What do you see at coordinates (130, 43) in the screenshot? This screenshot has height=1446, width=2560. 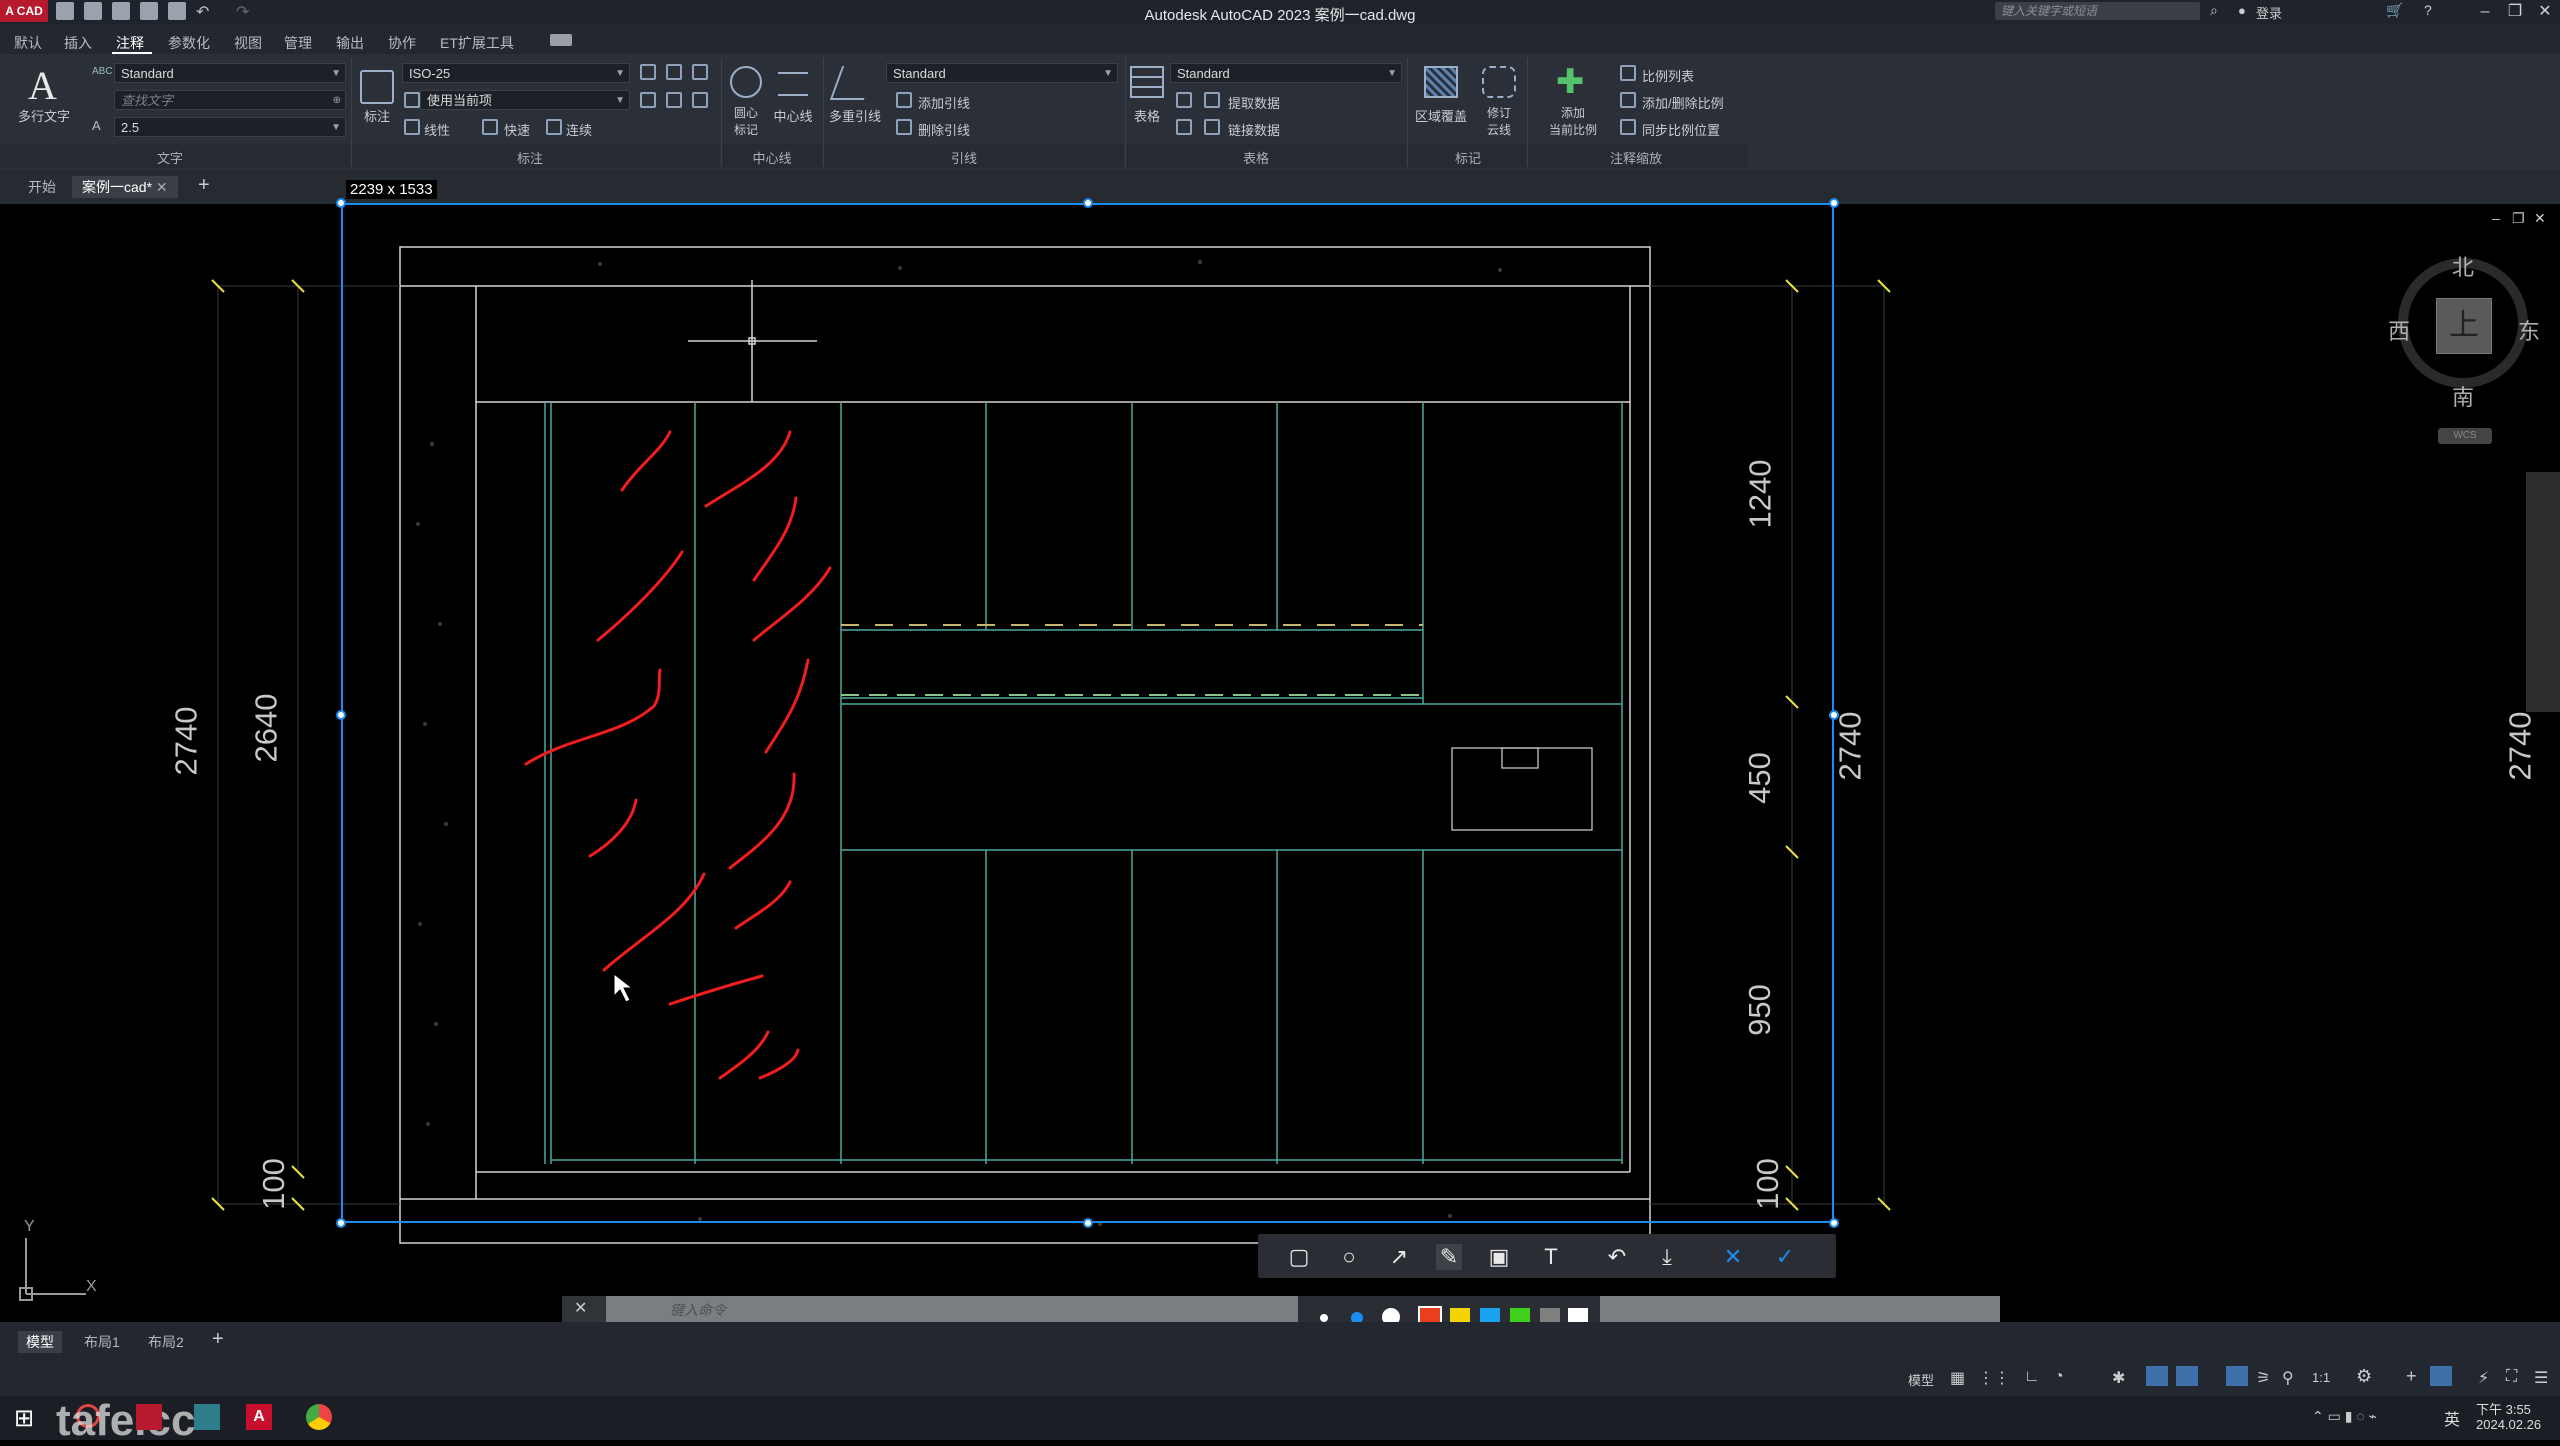 I see `tab-annotate: 注释` at bounding box center [130, 43].